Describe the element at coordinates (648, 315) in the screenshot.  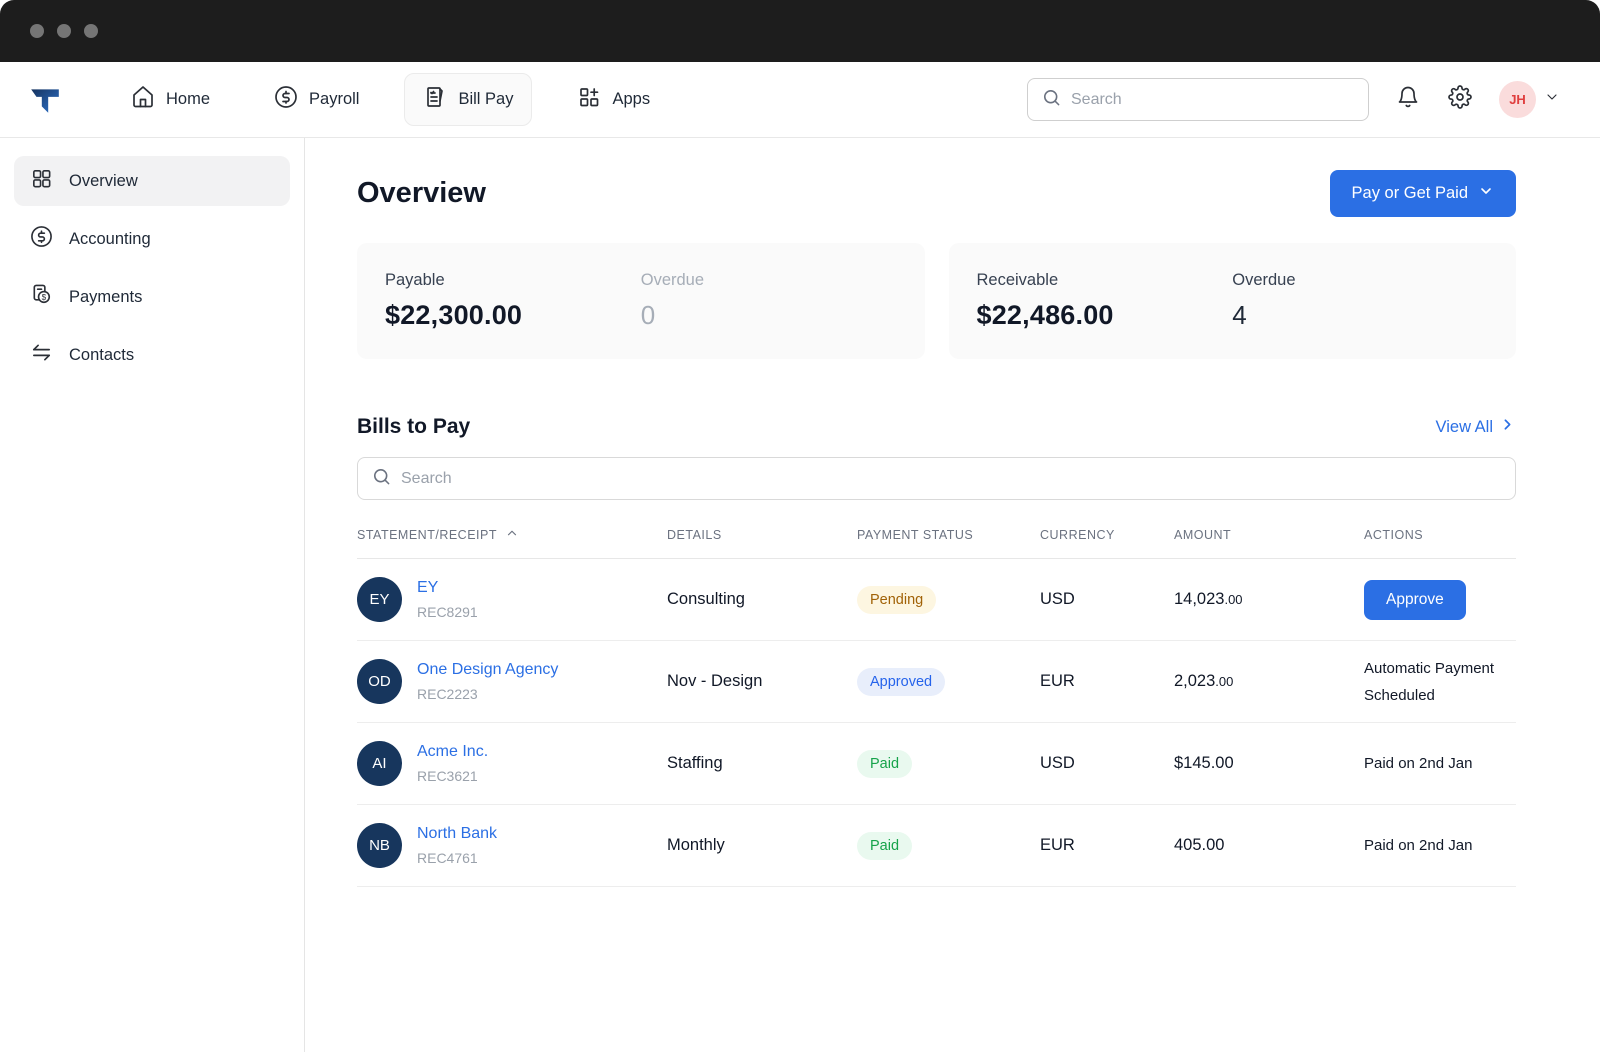
I see `payable-overdue-value: 0` at that location.